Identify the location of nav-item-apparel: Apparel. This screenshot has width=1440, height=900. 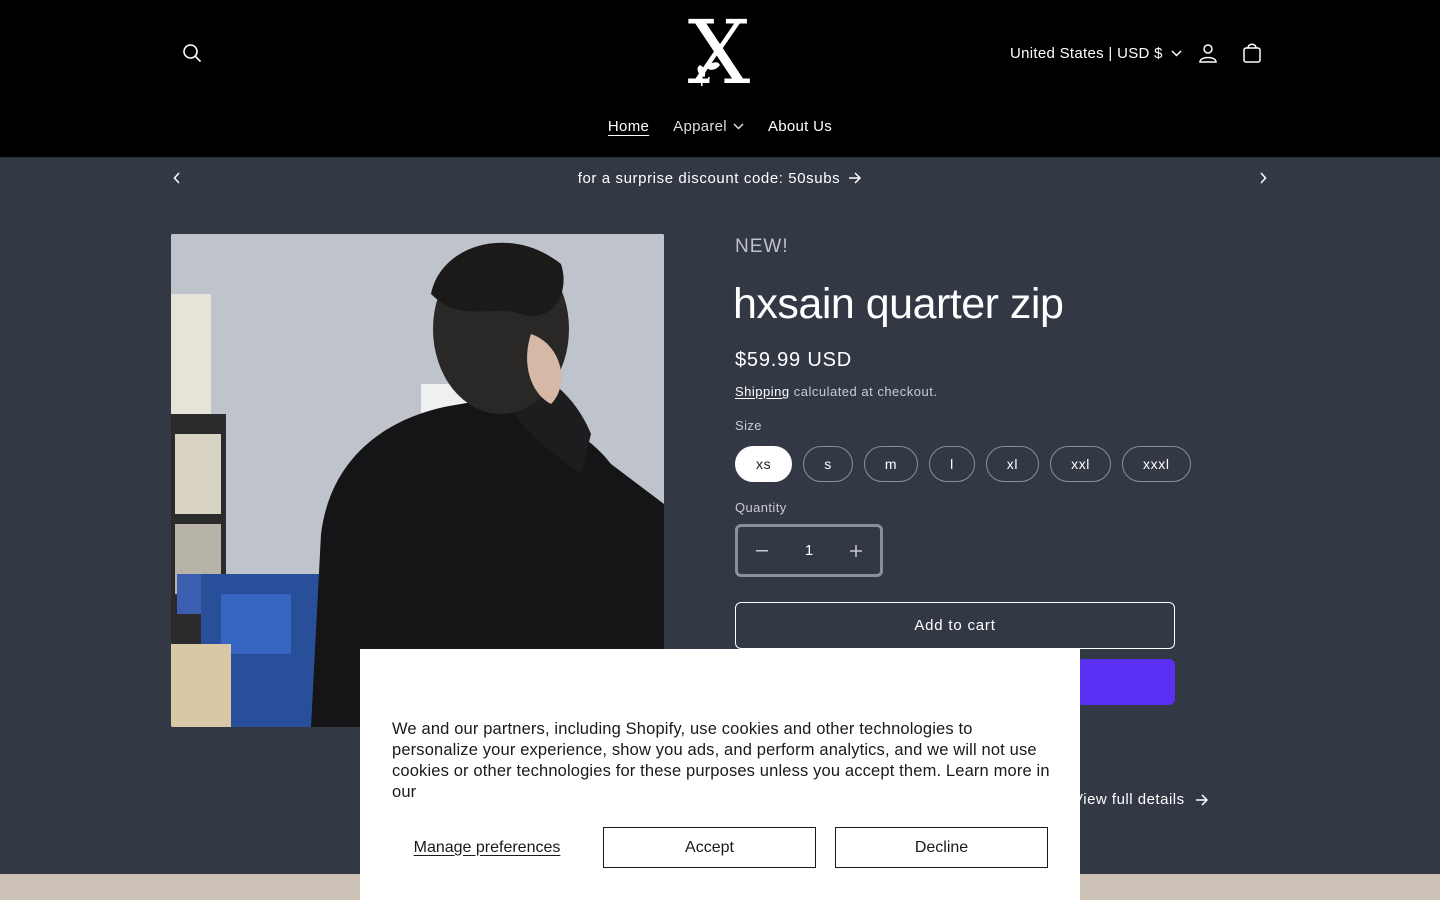
(708, 126).